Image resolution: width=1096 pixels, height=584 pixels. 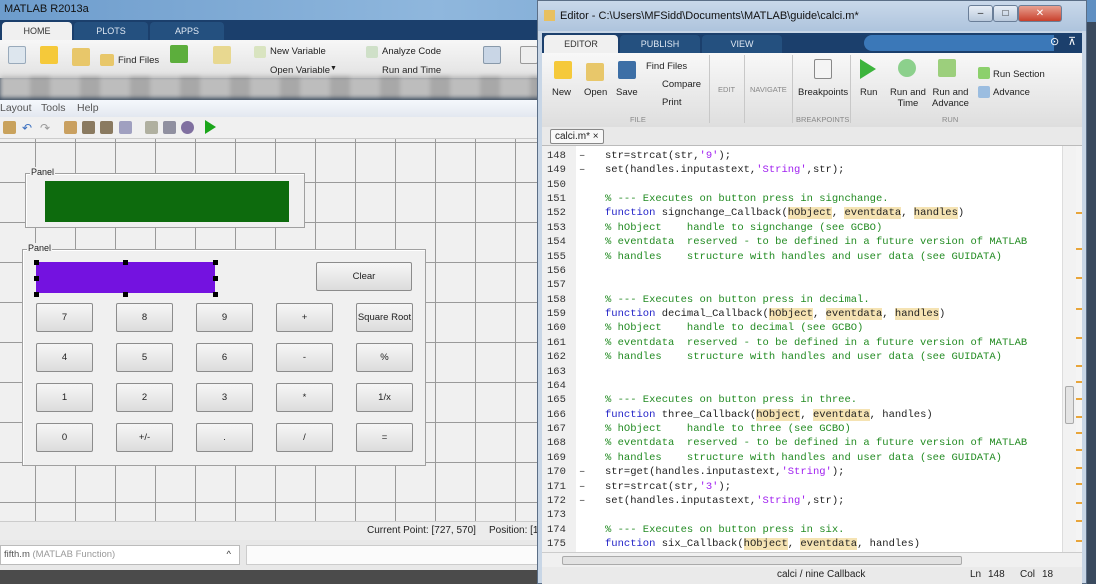 I want to click on property-inspector-icon, so click(x=169, y=127).